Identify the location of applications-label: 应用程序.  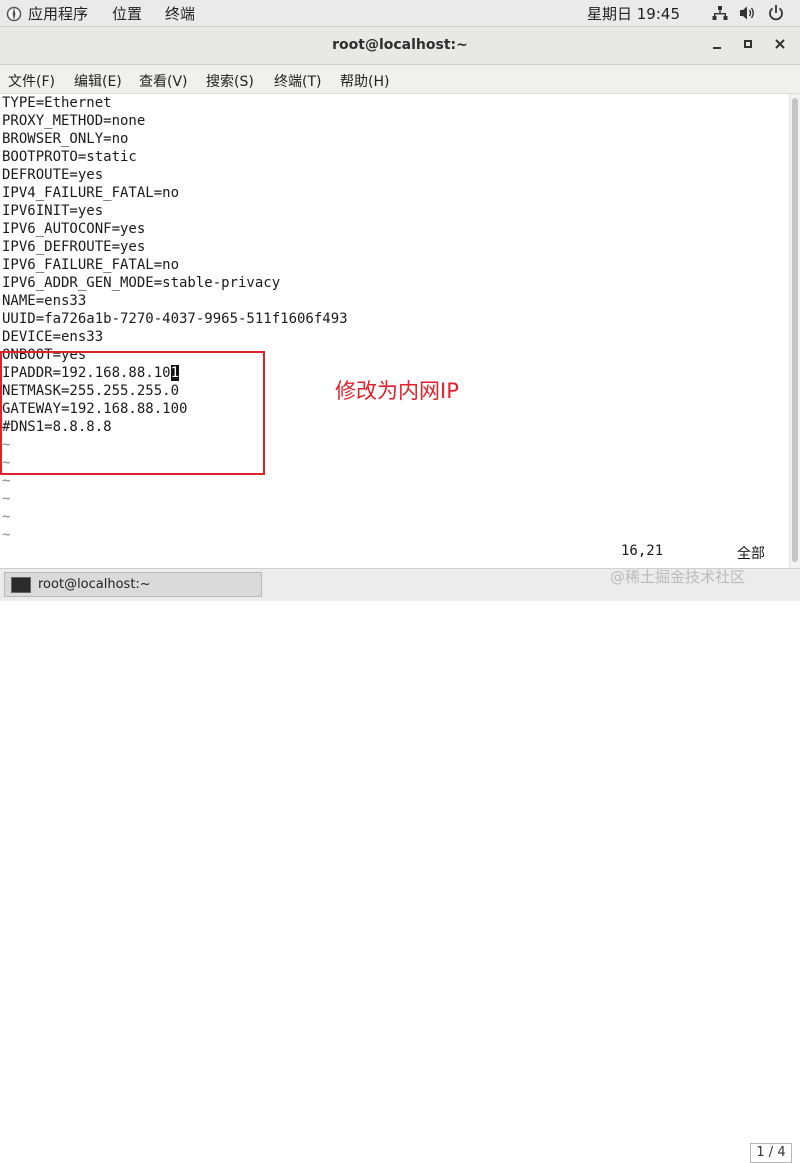
(58, 14).